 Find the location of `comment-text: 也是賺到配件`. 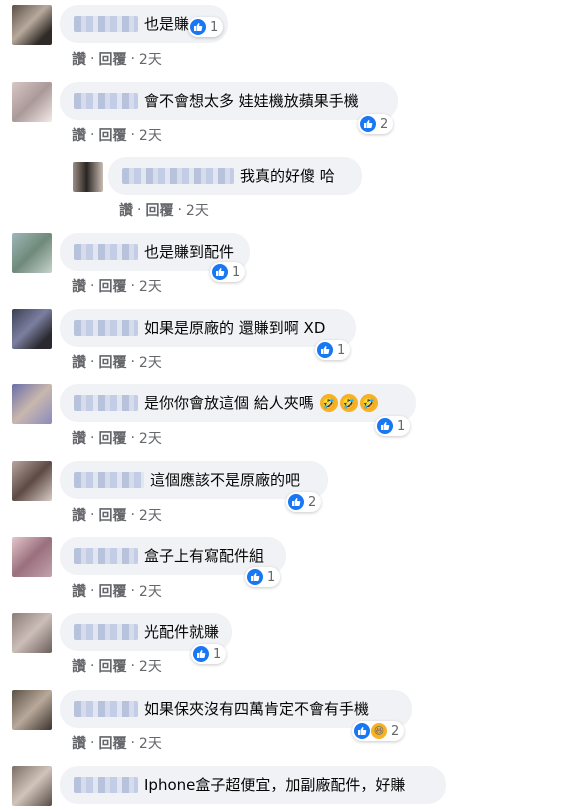

comment-text: 也是賺到配件 is located at coordinates (189, 252).